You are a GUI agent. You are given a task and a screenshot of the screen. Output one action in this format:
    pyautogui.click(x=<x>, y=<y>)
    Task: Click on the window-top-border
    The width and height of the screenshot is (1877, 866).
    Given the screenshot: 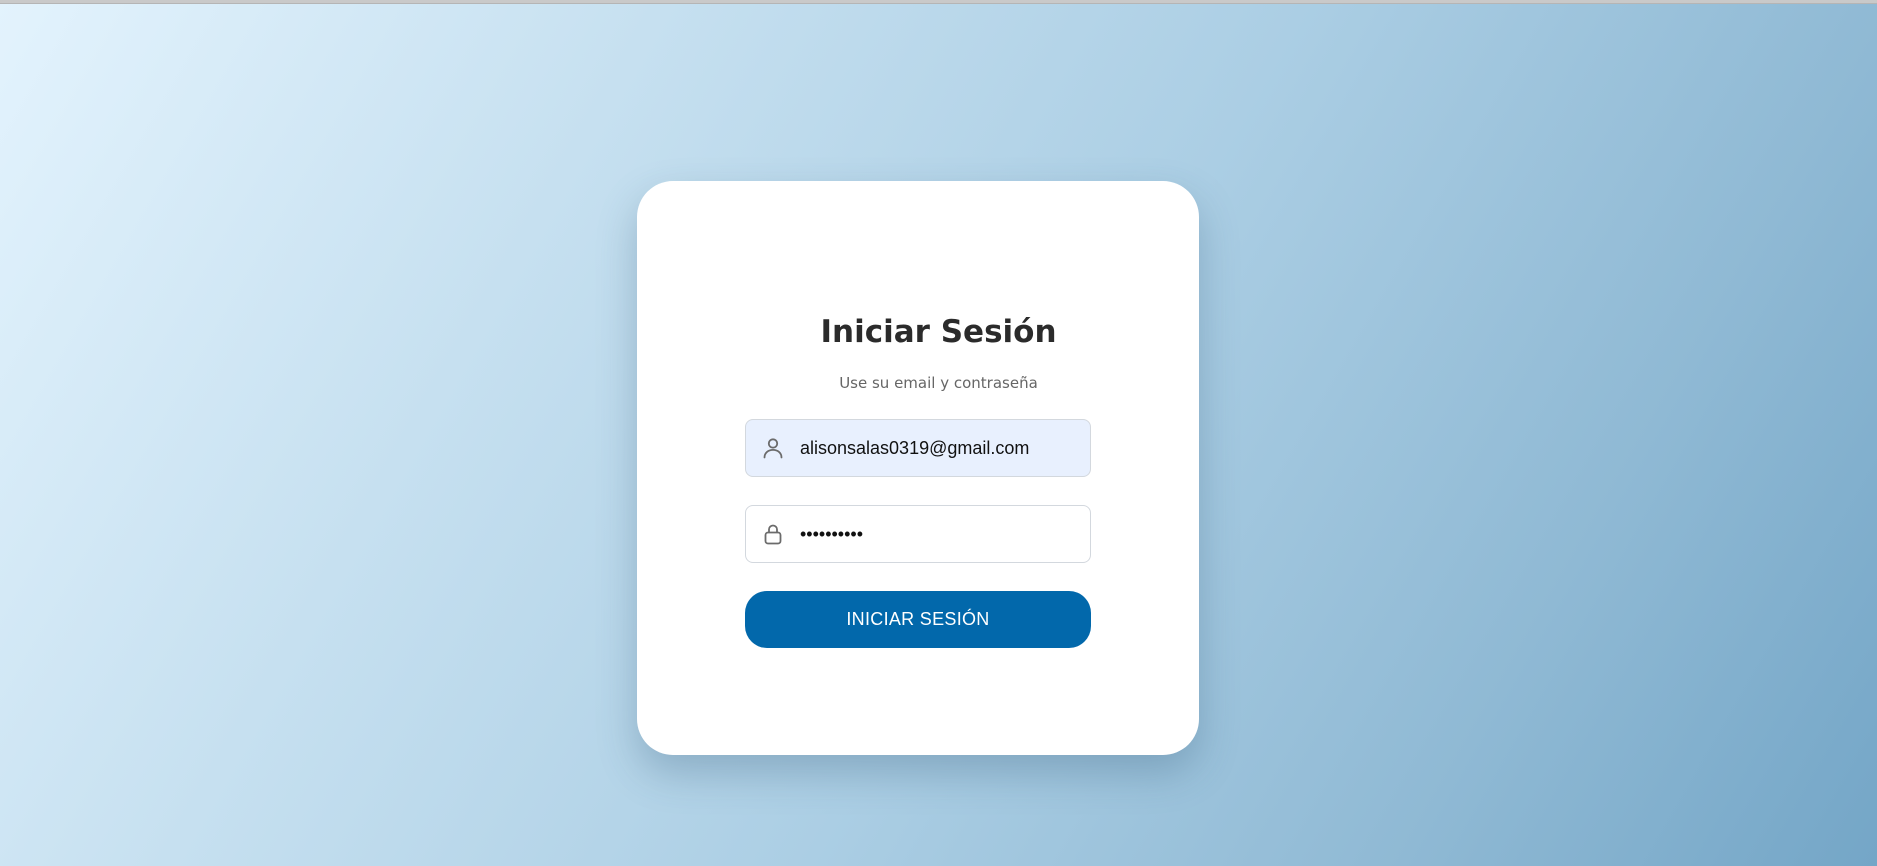 What is the action you would take?
    pyautogui.click(x=938, y=2)
    